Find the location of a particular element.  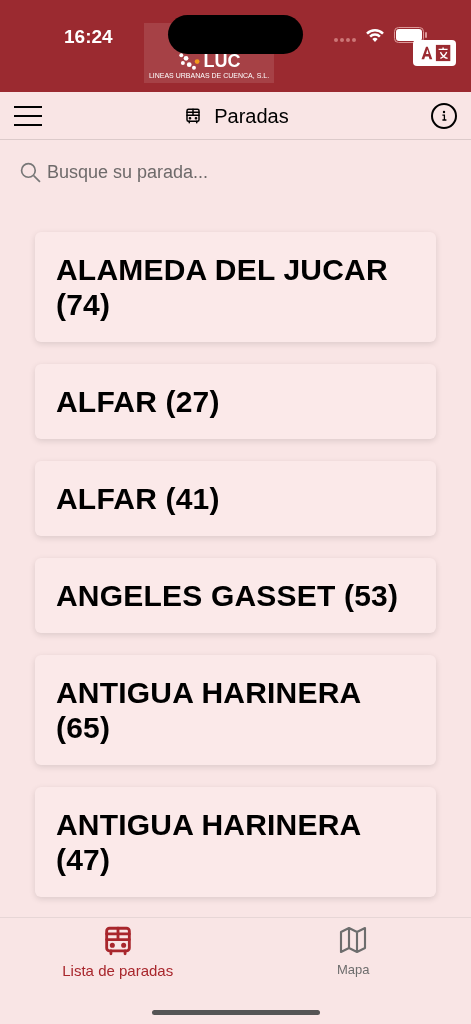

stop-card: ALFAR (41) is located at coordinates (235, 498).